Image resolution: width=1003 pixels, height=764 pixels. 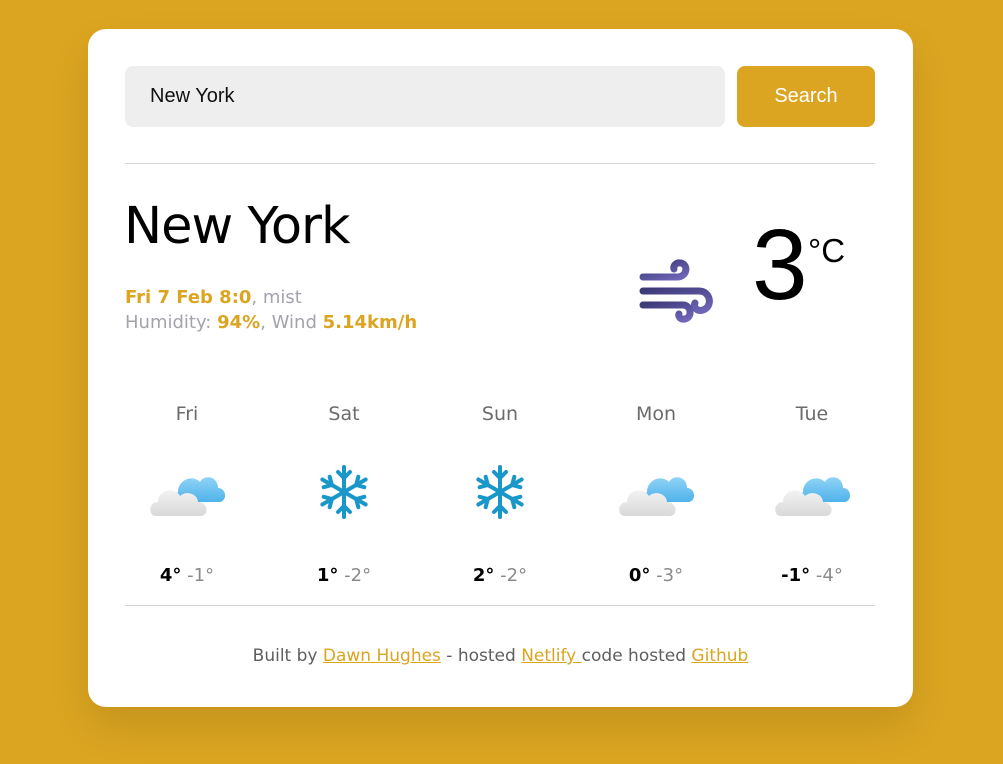 What do you see at coordinates (237, 226) in the screenshot?
I see `city-name: New York` at bounding box center [237, 226].